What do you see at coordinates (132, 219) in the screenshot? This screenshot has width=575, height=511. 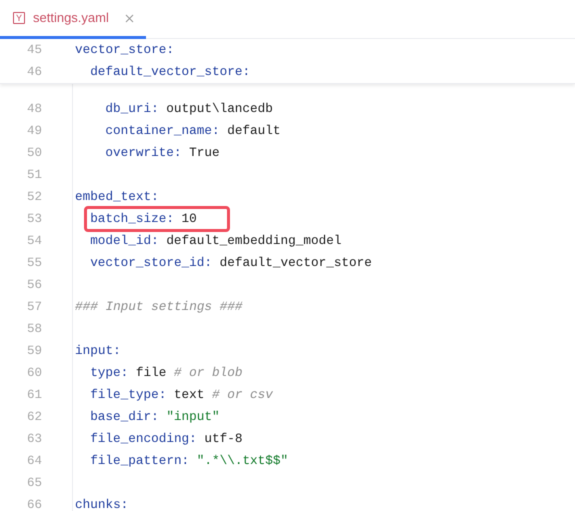 I see `yaml-key: batch_size:` at bounding box center [132, 219].